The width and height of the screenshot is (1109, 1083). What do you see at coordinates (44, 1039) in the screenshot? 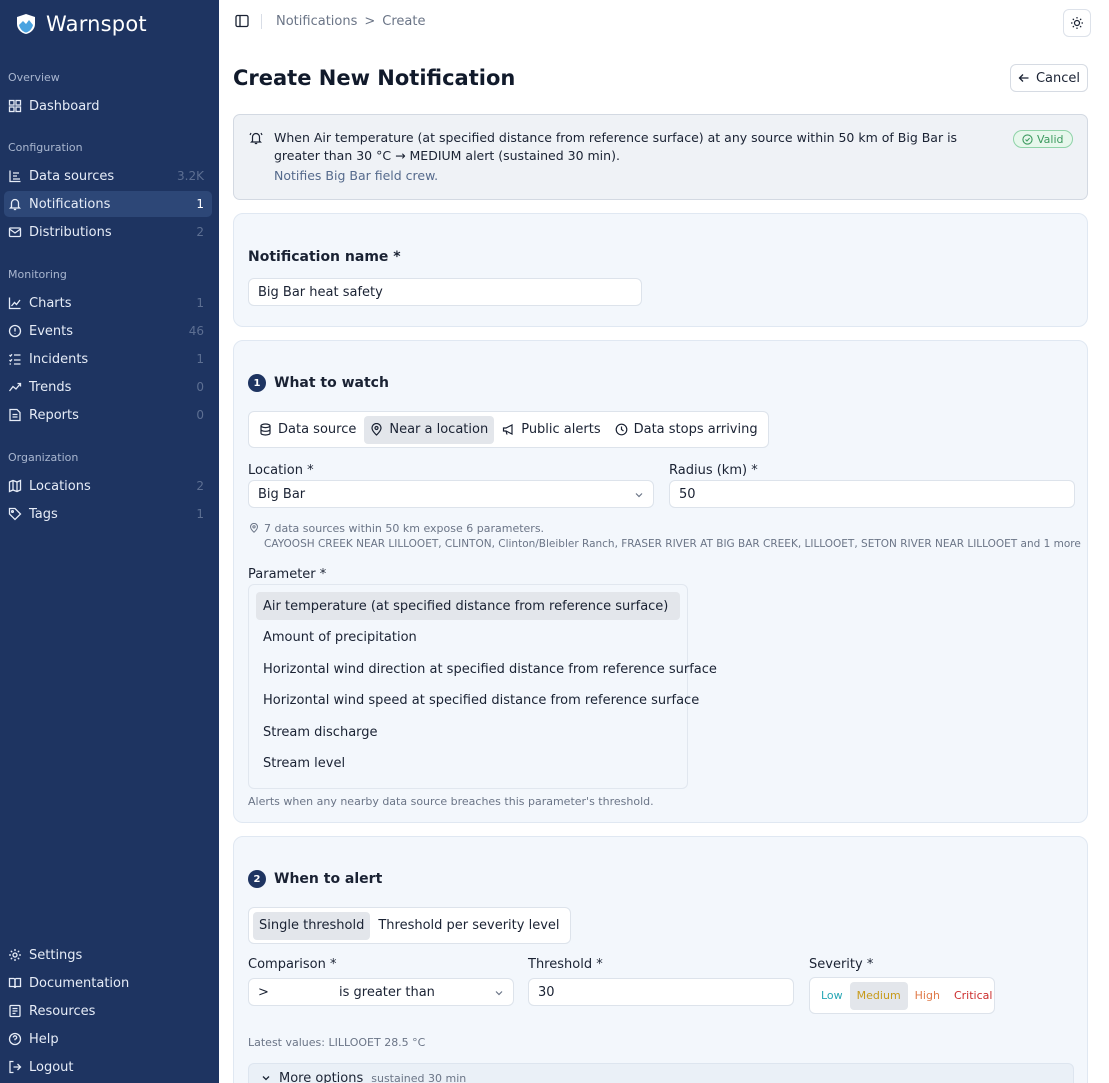
I see `sidebar-item-label: Help` at bounding box center [44, 1039].